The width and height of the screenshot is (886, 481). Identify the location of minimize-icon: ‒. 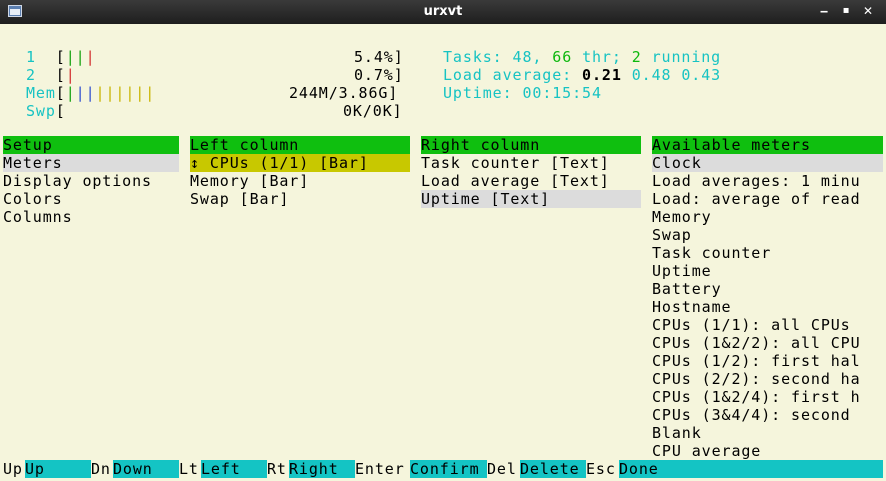
(824, 11).